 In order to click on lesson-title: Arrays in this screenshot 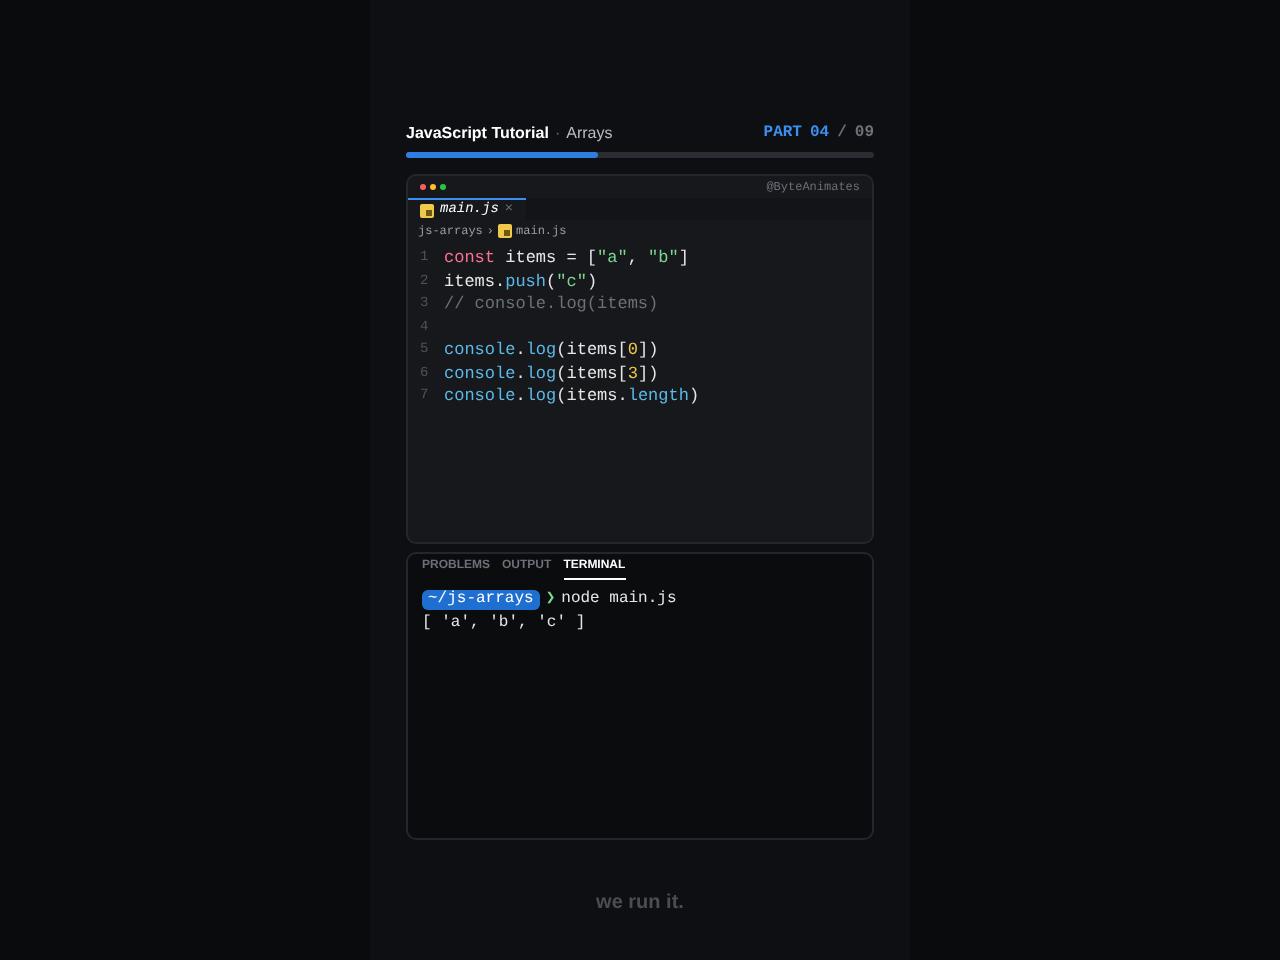, I will do `click(589, 134)`.